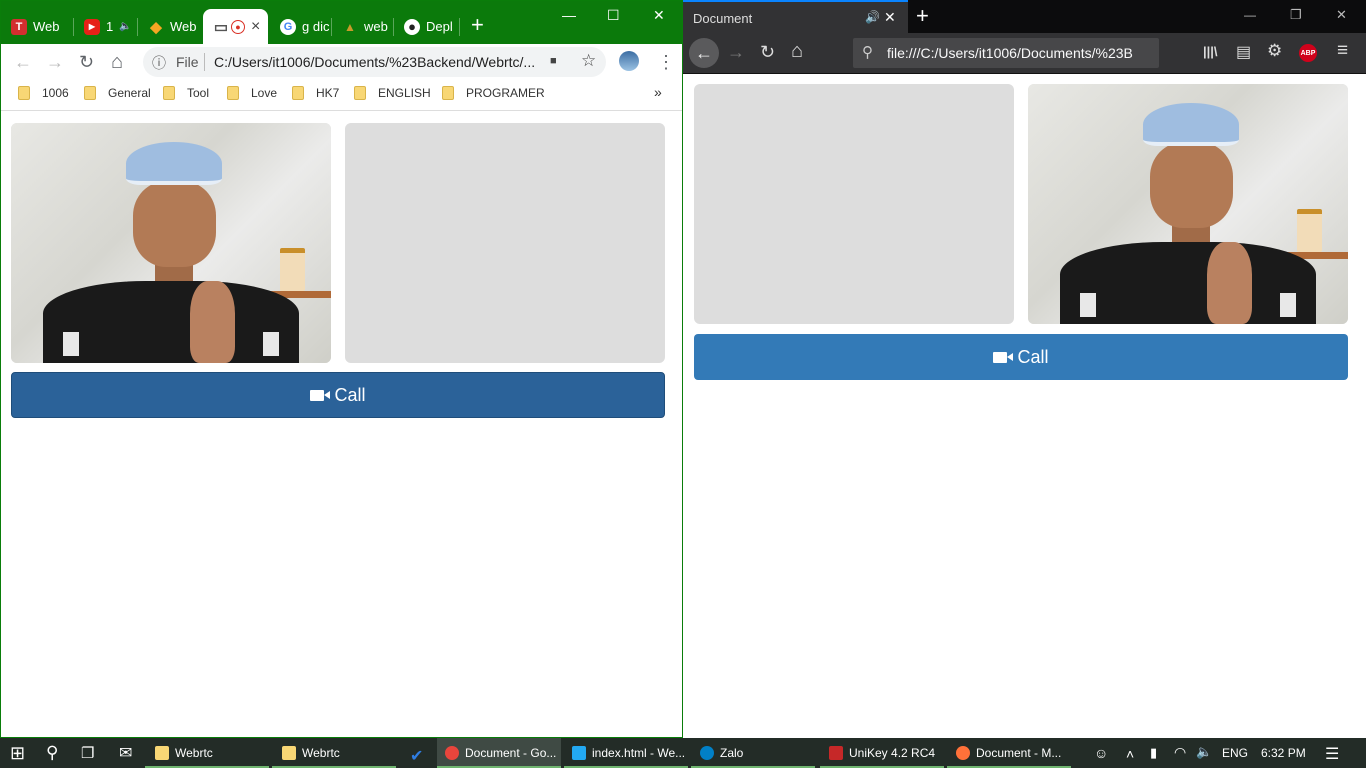 The image size is (1366, 768). Describe the element at coordinates (1024, 16) in the screenshot. I see `firefox-tab-strip: Document 🔊 ✕ + — ❐ ✕` at that location.